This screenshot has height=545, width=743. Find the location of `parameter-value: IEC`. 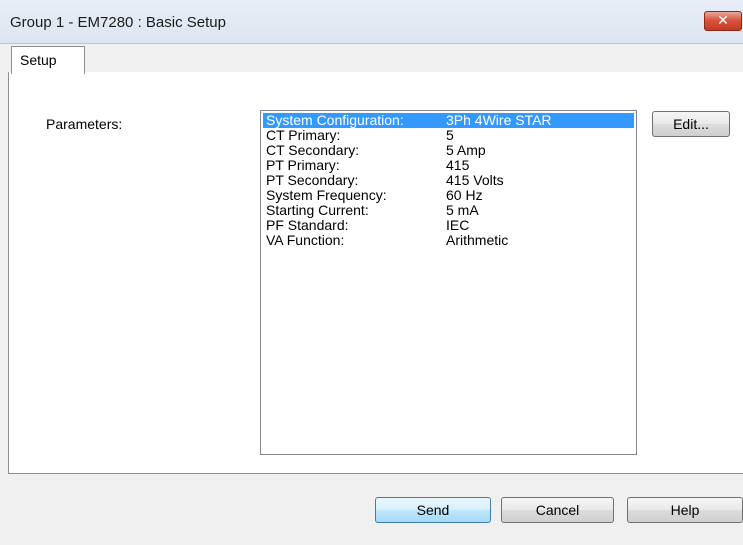

parameter-value: IEC is located at coordinates (458, 225).